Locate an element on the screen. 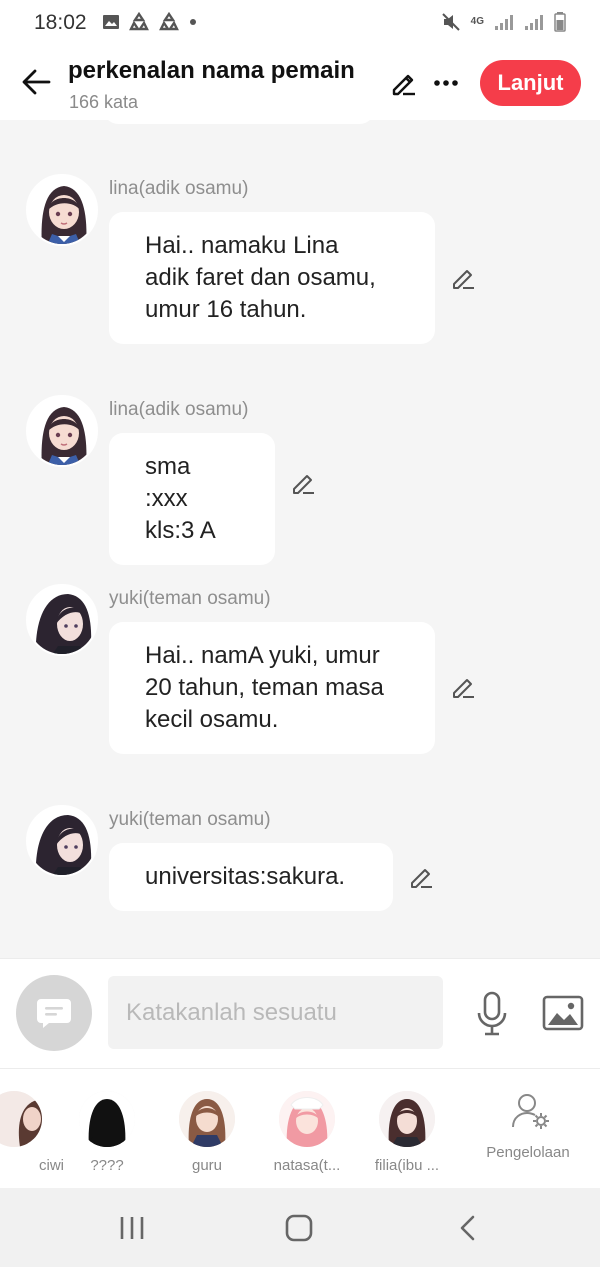  message-input is located at coordinates (275, 1012).